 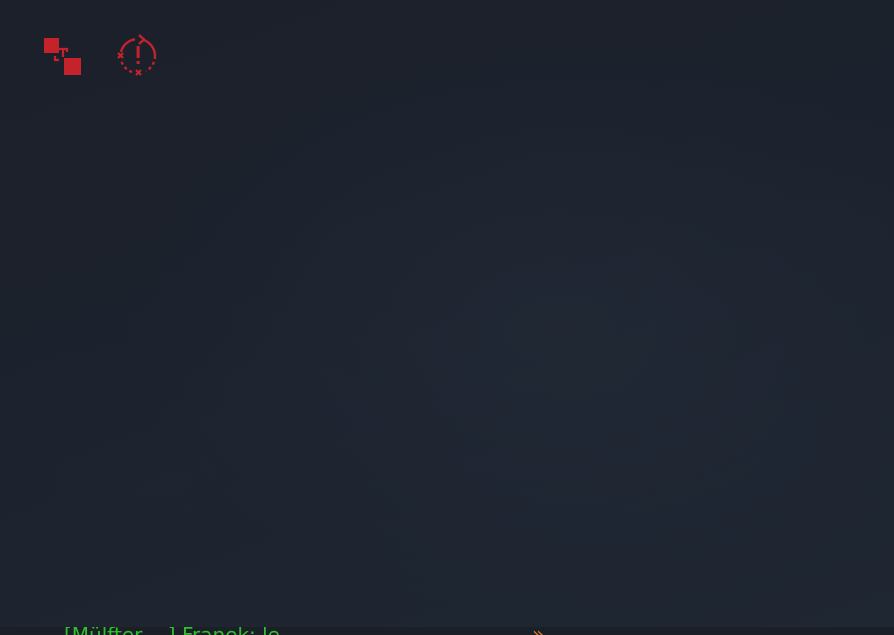 I want to click on chat-message: [Mülfter ...] Franek: le, so click(x=172, y=631).